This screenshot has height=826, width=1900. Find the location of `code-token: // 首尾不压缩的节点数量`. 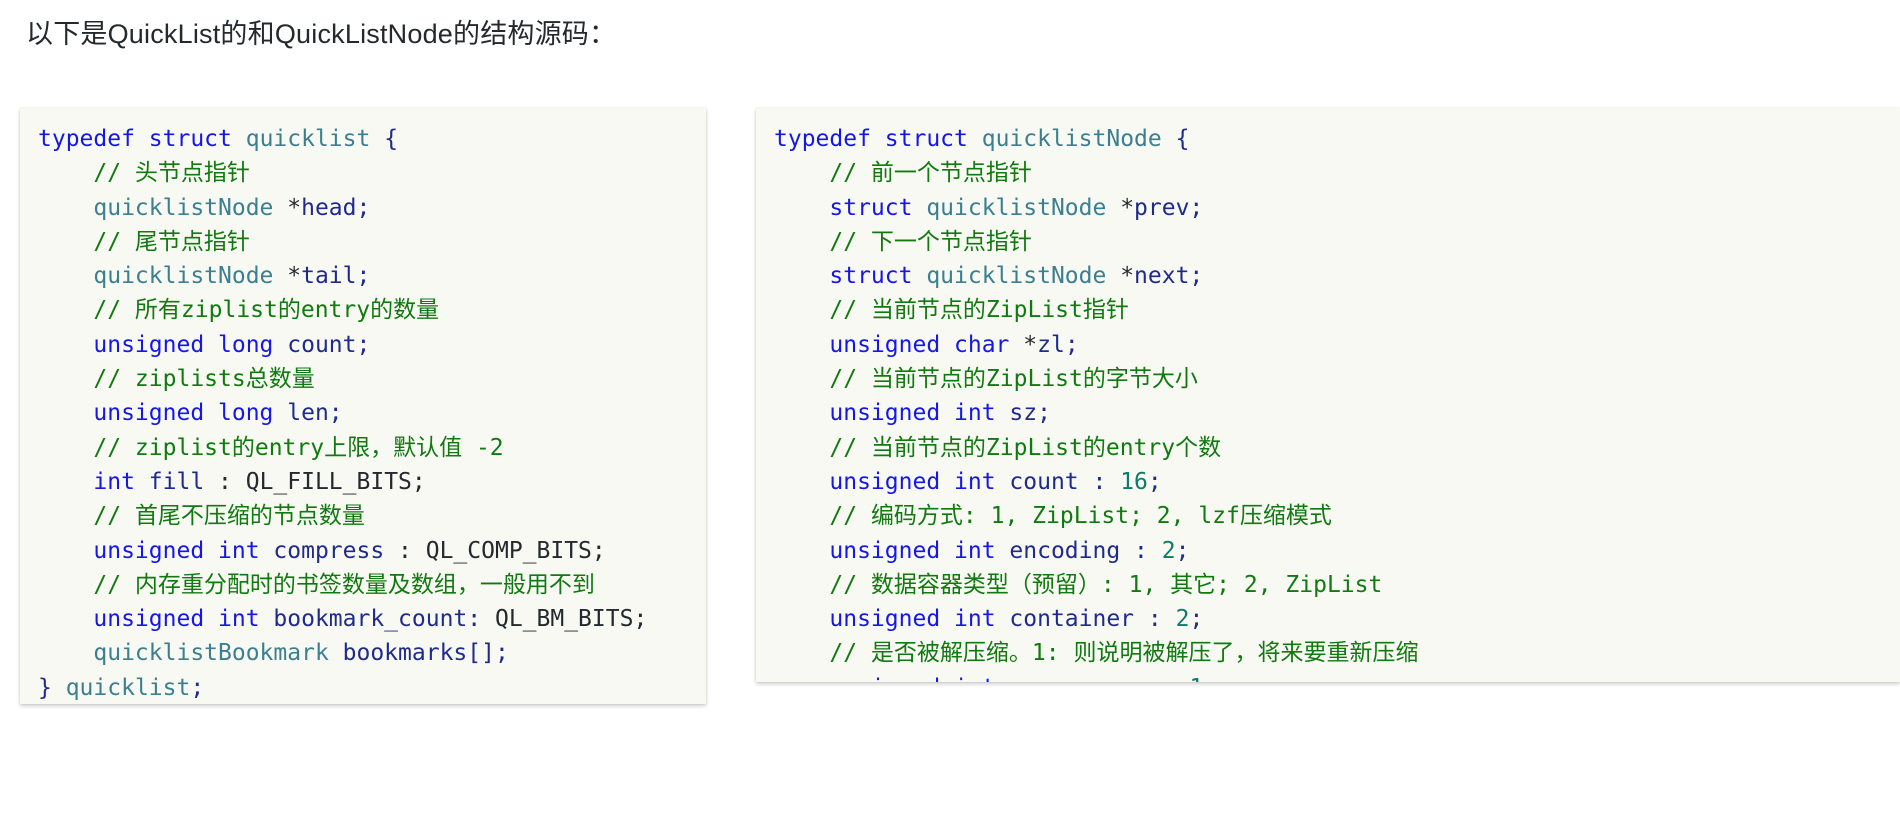

code-token: // 首尾不压缩的节点数量 is located at coordinates (201, 516).